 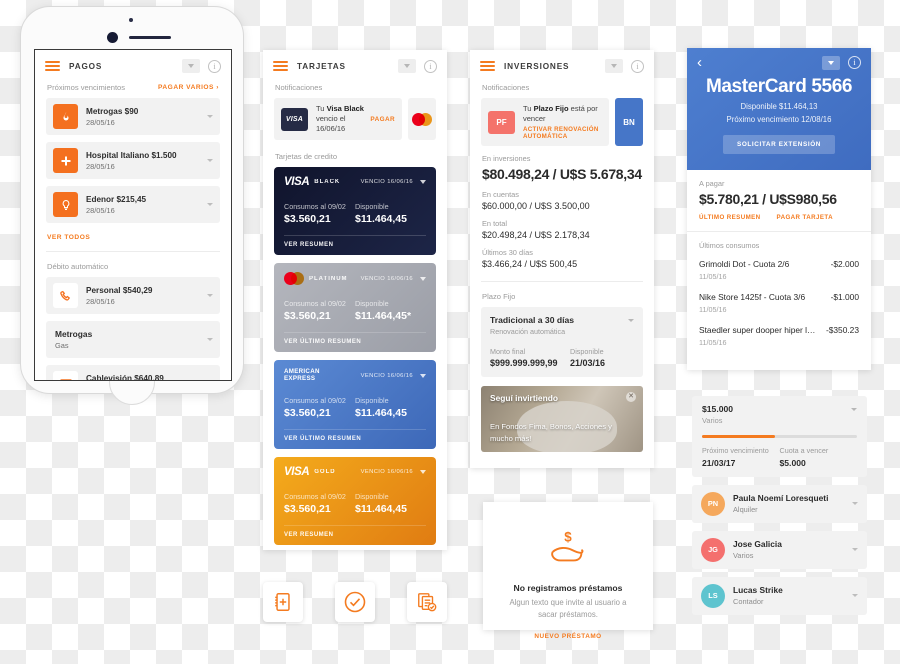 What do you see at coordinates (382, 119) in the screenshot?
I see `pay-link: PAGAR` at bounding box center [382, 119].